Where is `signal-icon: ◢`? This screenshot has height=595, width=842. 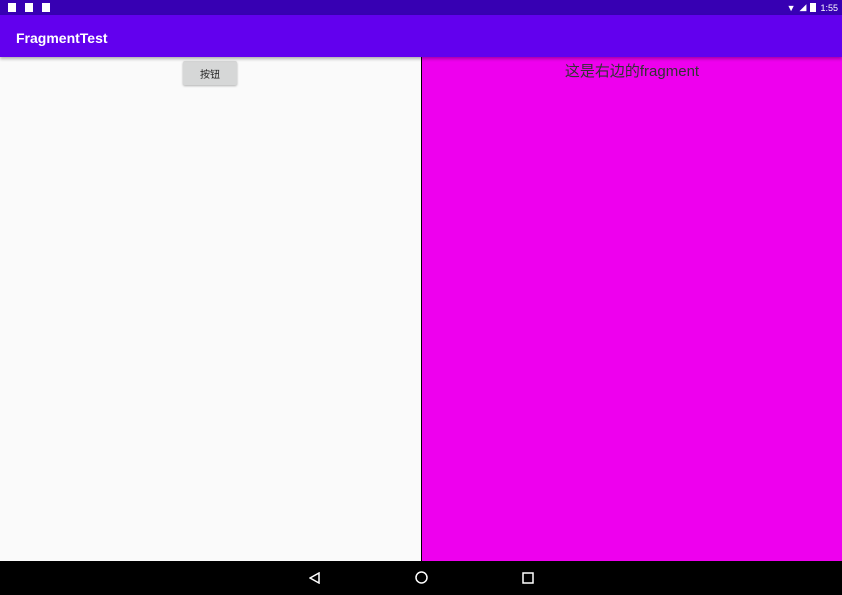
signal-icon: ◢ is located at coordinates (803, 7).